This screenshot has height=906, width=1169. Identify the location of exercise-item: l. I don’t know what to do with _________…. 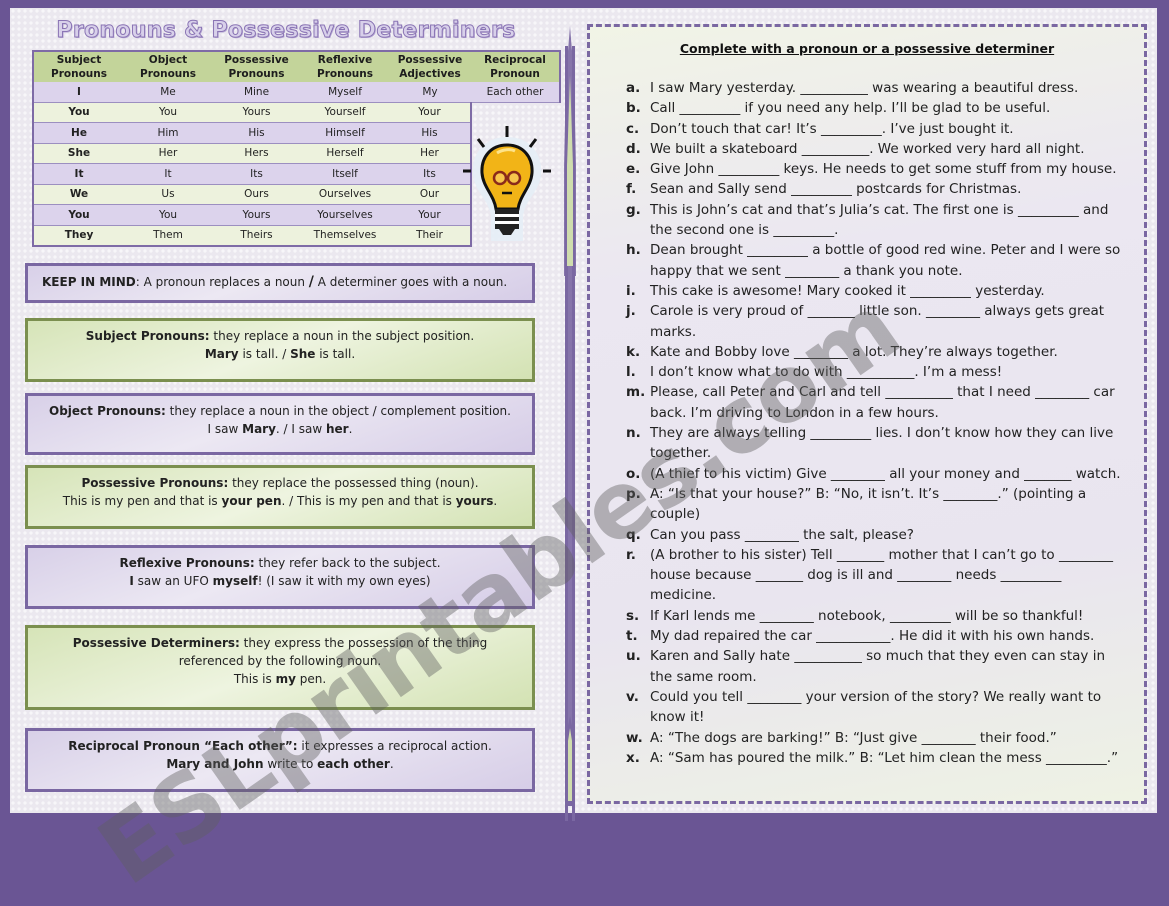
(885, 372).